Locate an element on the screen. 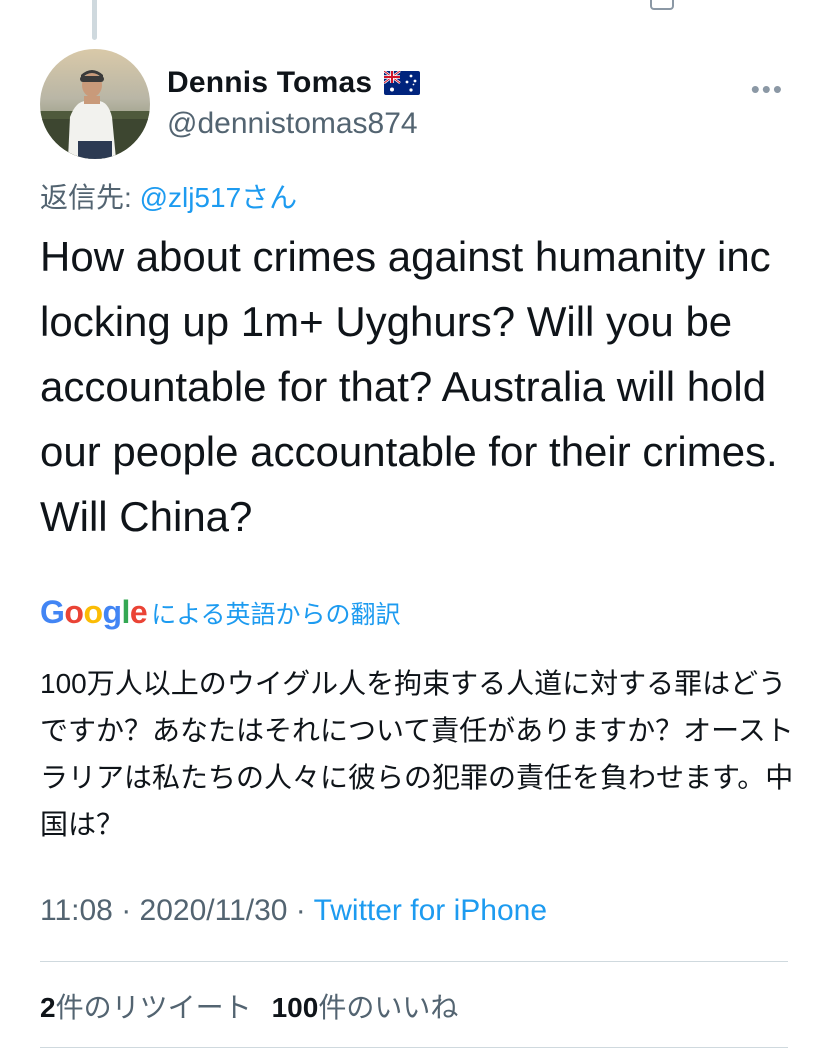  retweets-stat: 2件のリツイート is located at coordinates (146, 1006).